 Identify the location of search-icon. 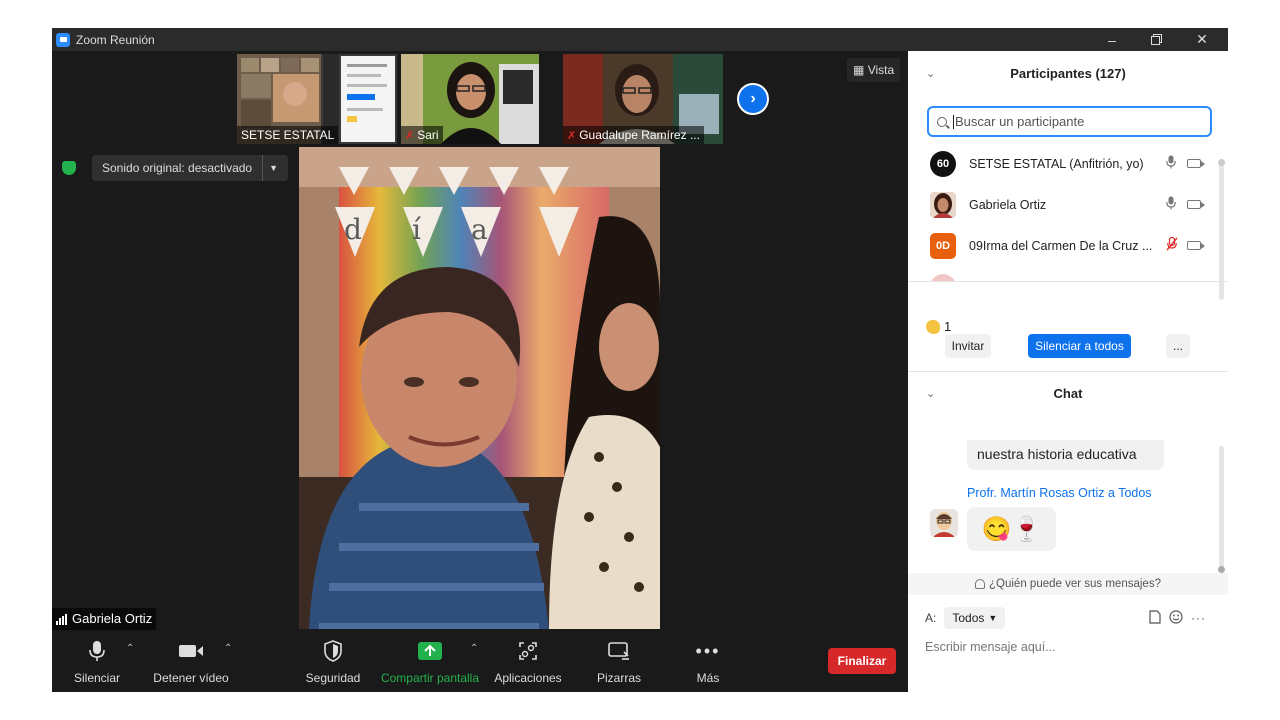
(942, 121).